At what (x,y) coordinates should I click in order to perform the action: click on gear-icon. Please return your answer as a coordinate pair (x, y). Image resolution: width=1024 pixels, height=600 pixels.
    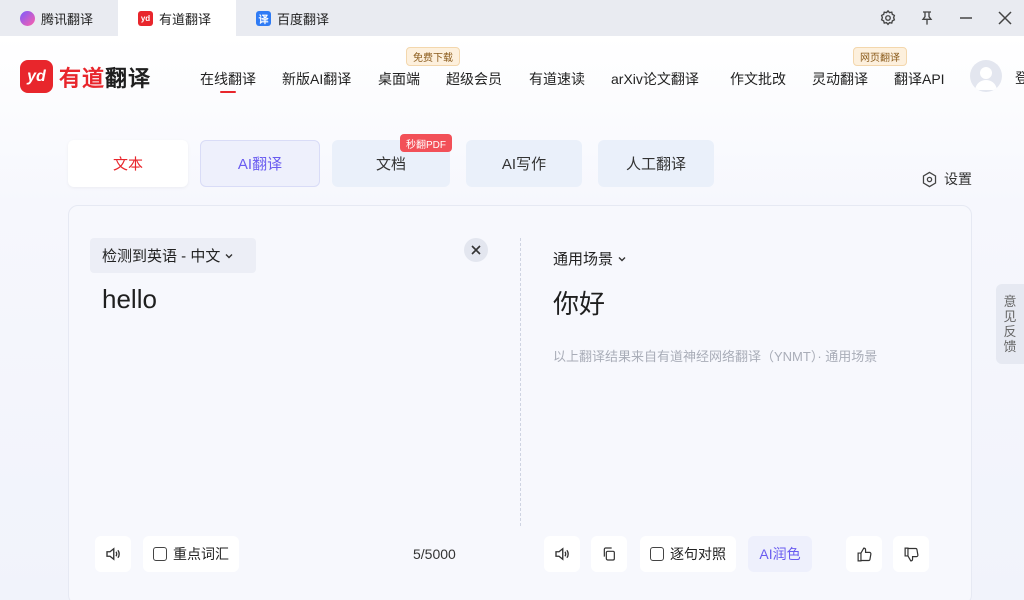
    Looking at the image, I should click on (887, 17).